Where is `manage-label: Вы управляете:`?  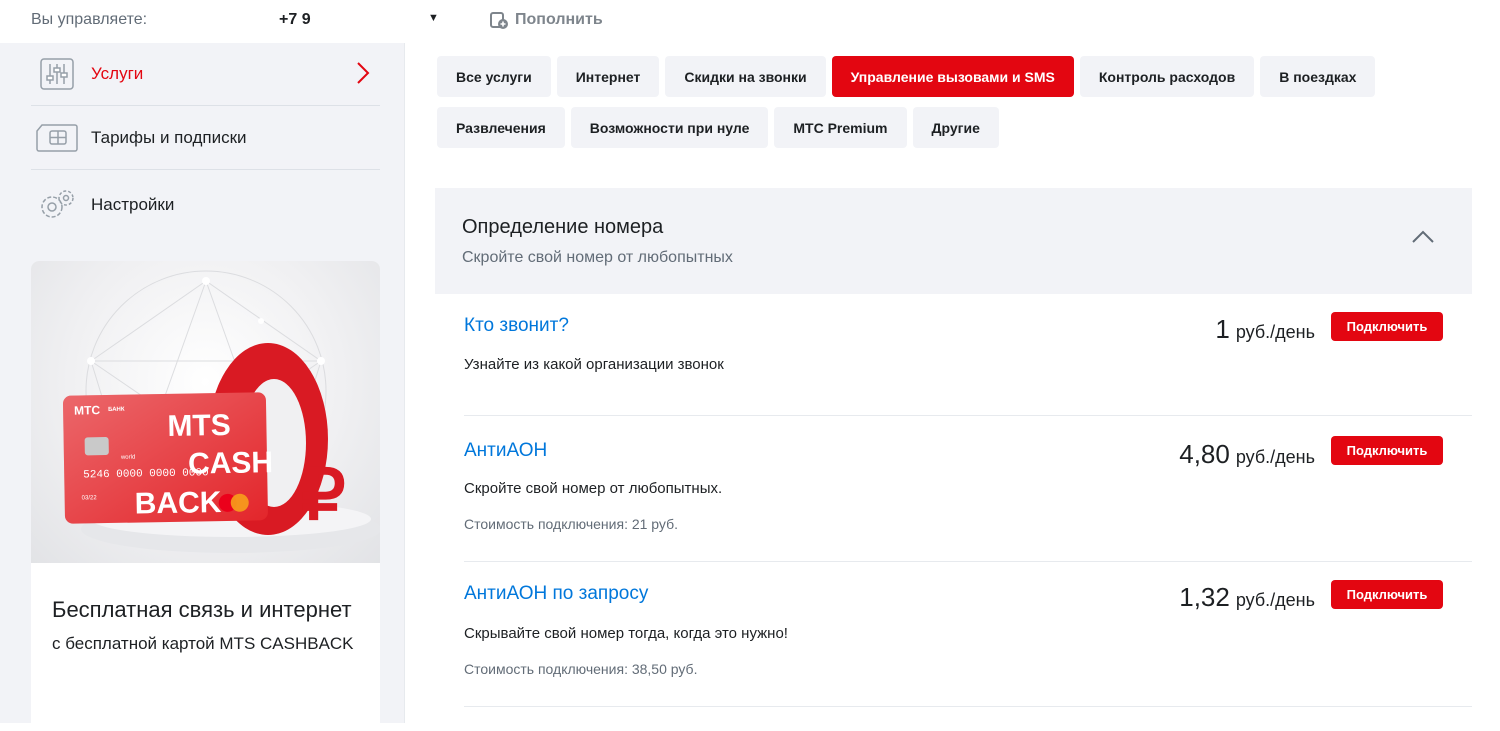
manage-label: Вы управляете: is located at coordinates (89, 19).